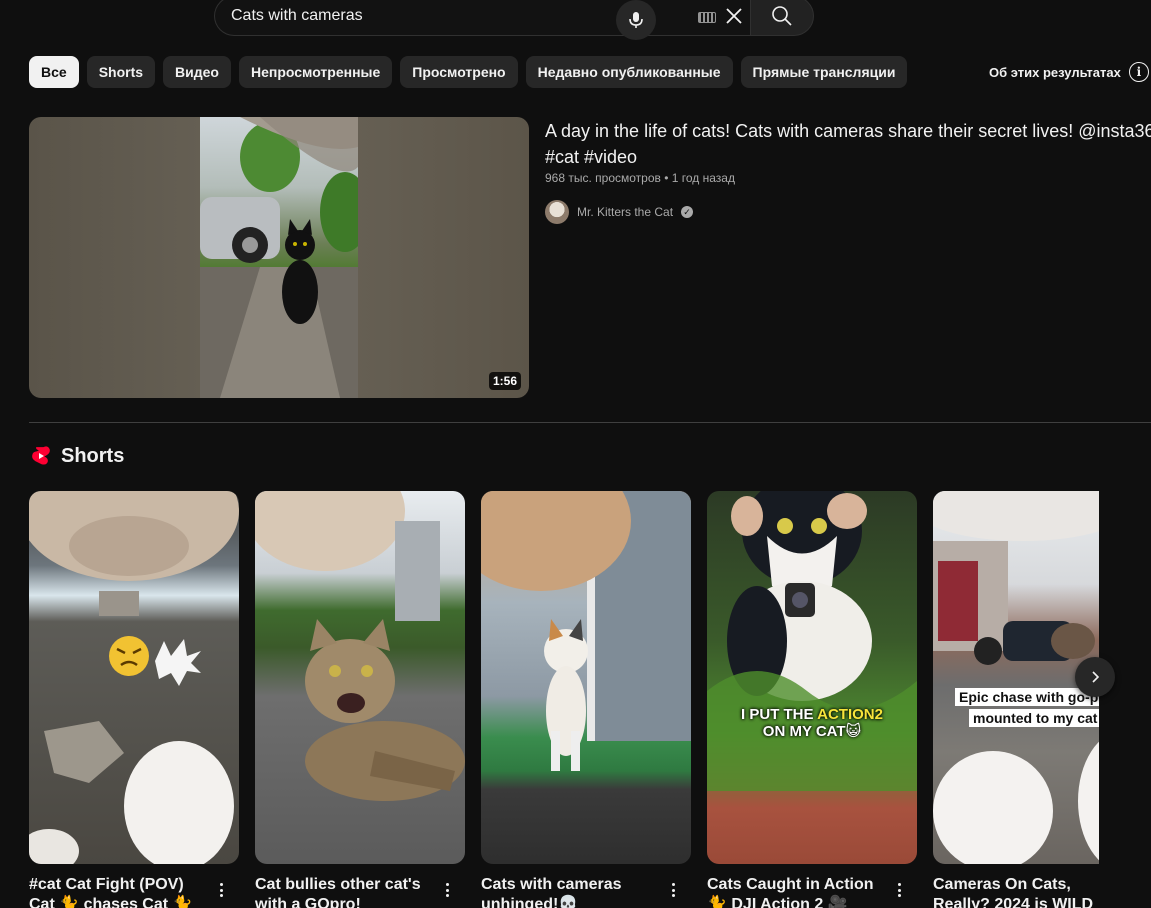  Describe the element at coordinates (797, 891) in the screenshot. I see `short-title: Cats Caught in Action 🐈 DJI Action 2 🎥` at that location.